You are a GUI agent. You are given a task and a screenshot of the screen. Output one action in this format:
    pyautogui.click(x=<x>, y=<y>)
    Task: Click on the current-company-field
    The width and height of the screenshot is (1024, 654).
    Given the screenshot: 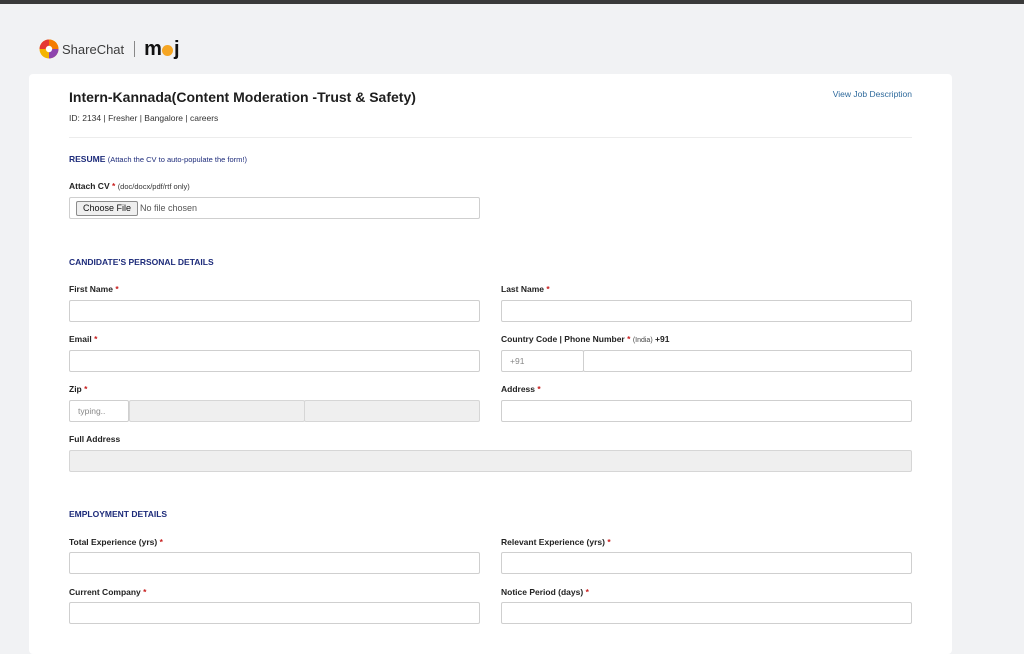 What is the action you would take?
    pyautogui.click(x=274, y=613)
    